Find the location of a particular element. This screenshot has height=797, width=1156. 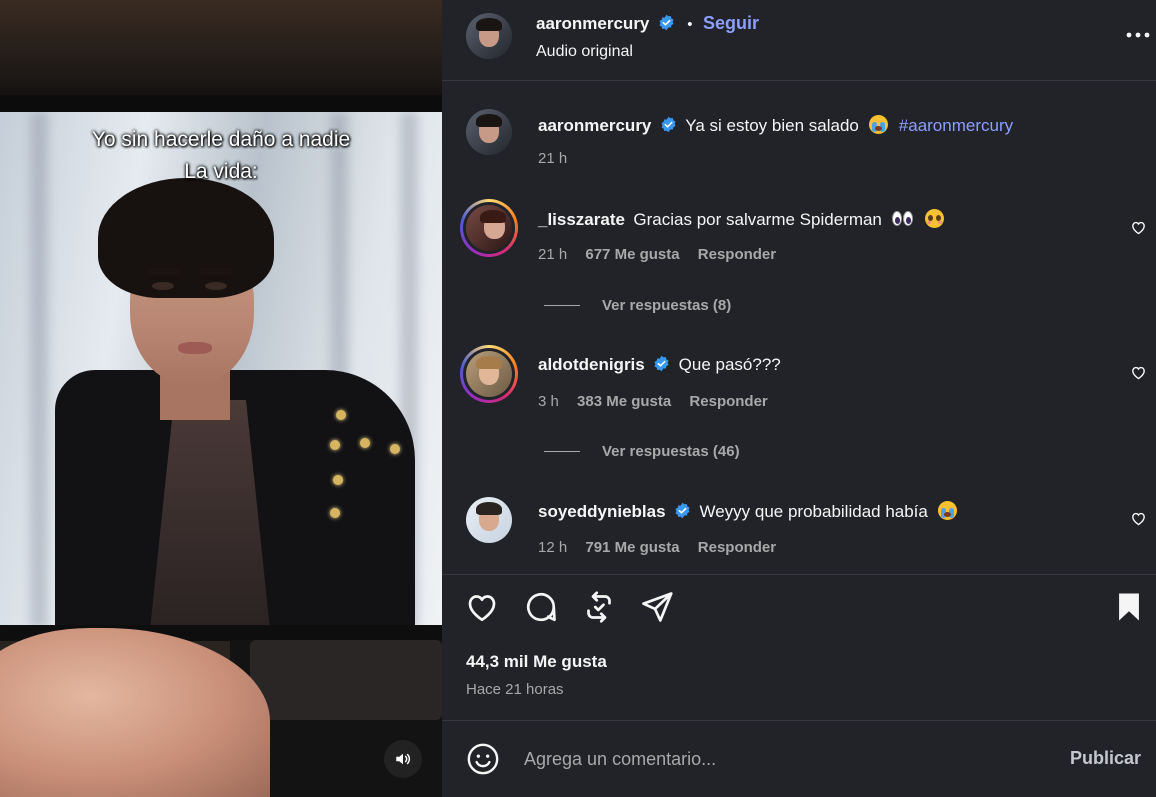

mute-button is located at coordinates (403, 759).